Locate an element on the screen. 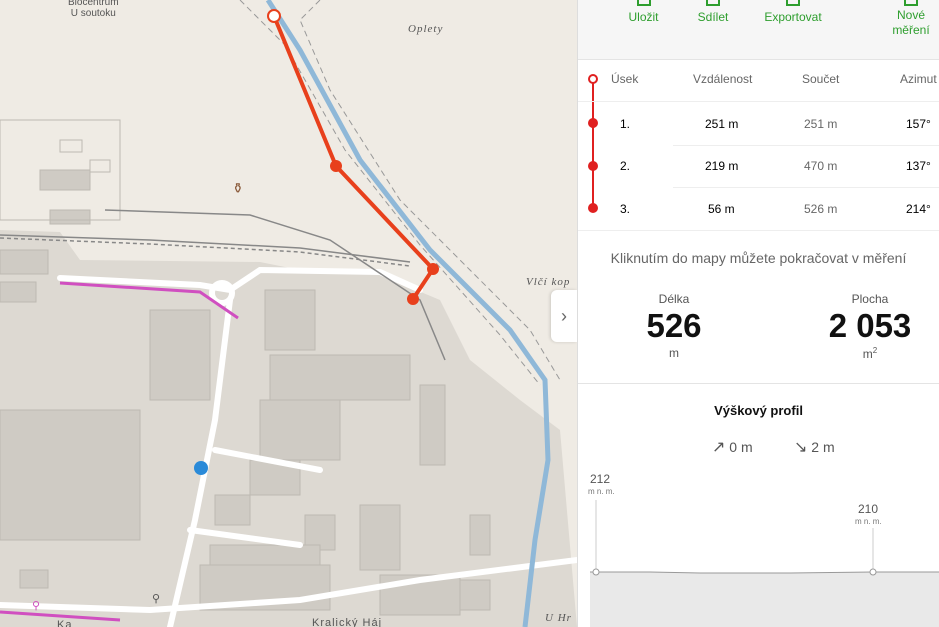 The image size is (939, 627). star-icon is located at coordinates (643, 3).